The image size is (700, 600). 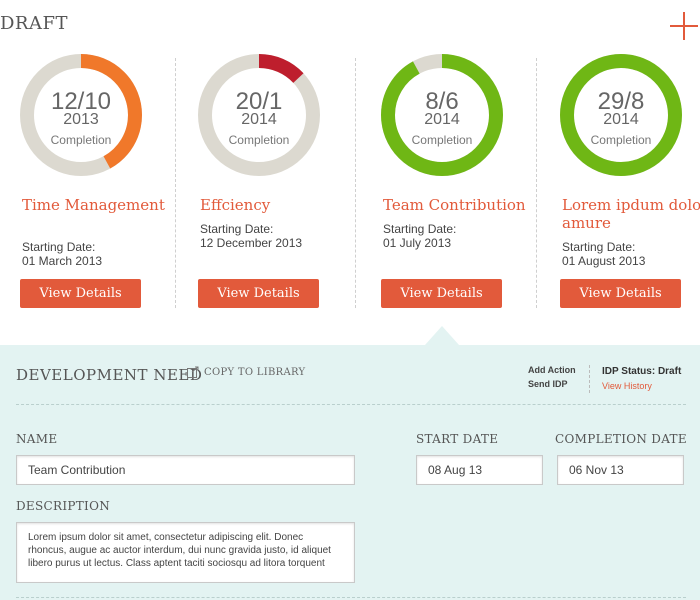 I want to click on panel-pointer, so click(x=442, y=335).